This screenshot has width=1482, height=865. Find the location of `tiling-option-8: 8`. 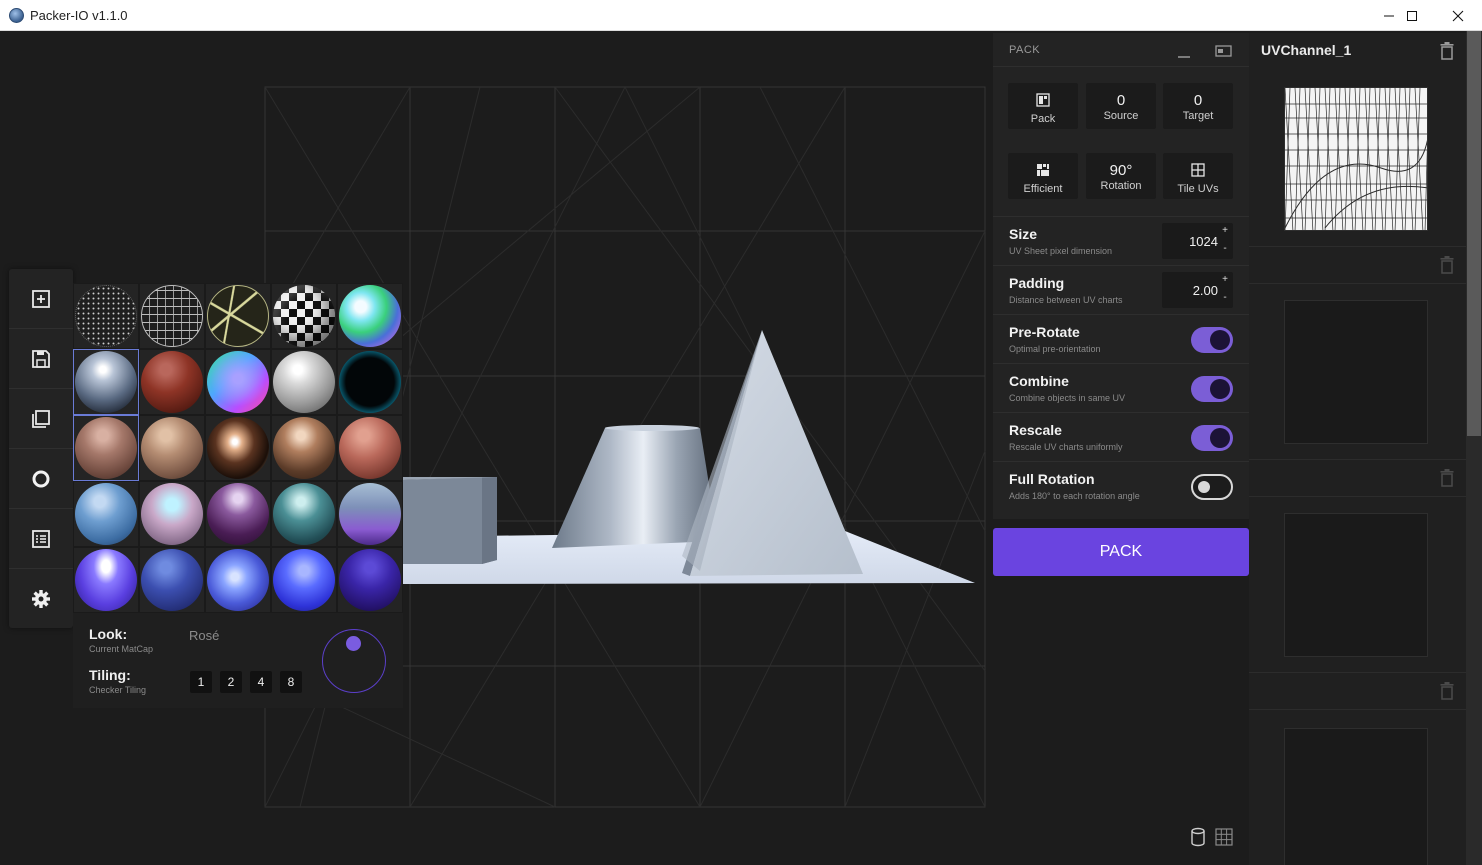

tiling-option-8: 8 is located at coordinates (291, 682).